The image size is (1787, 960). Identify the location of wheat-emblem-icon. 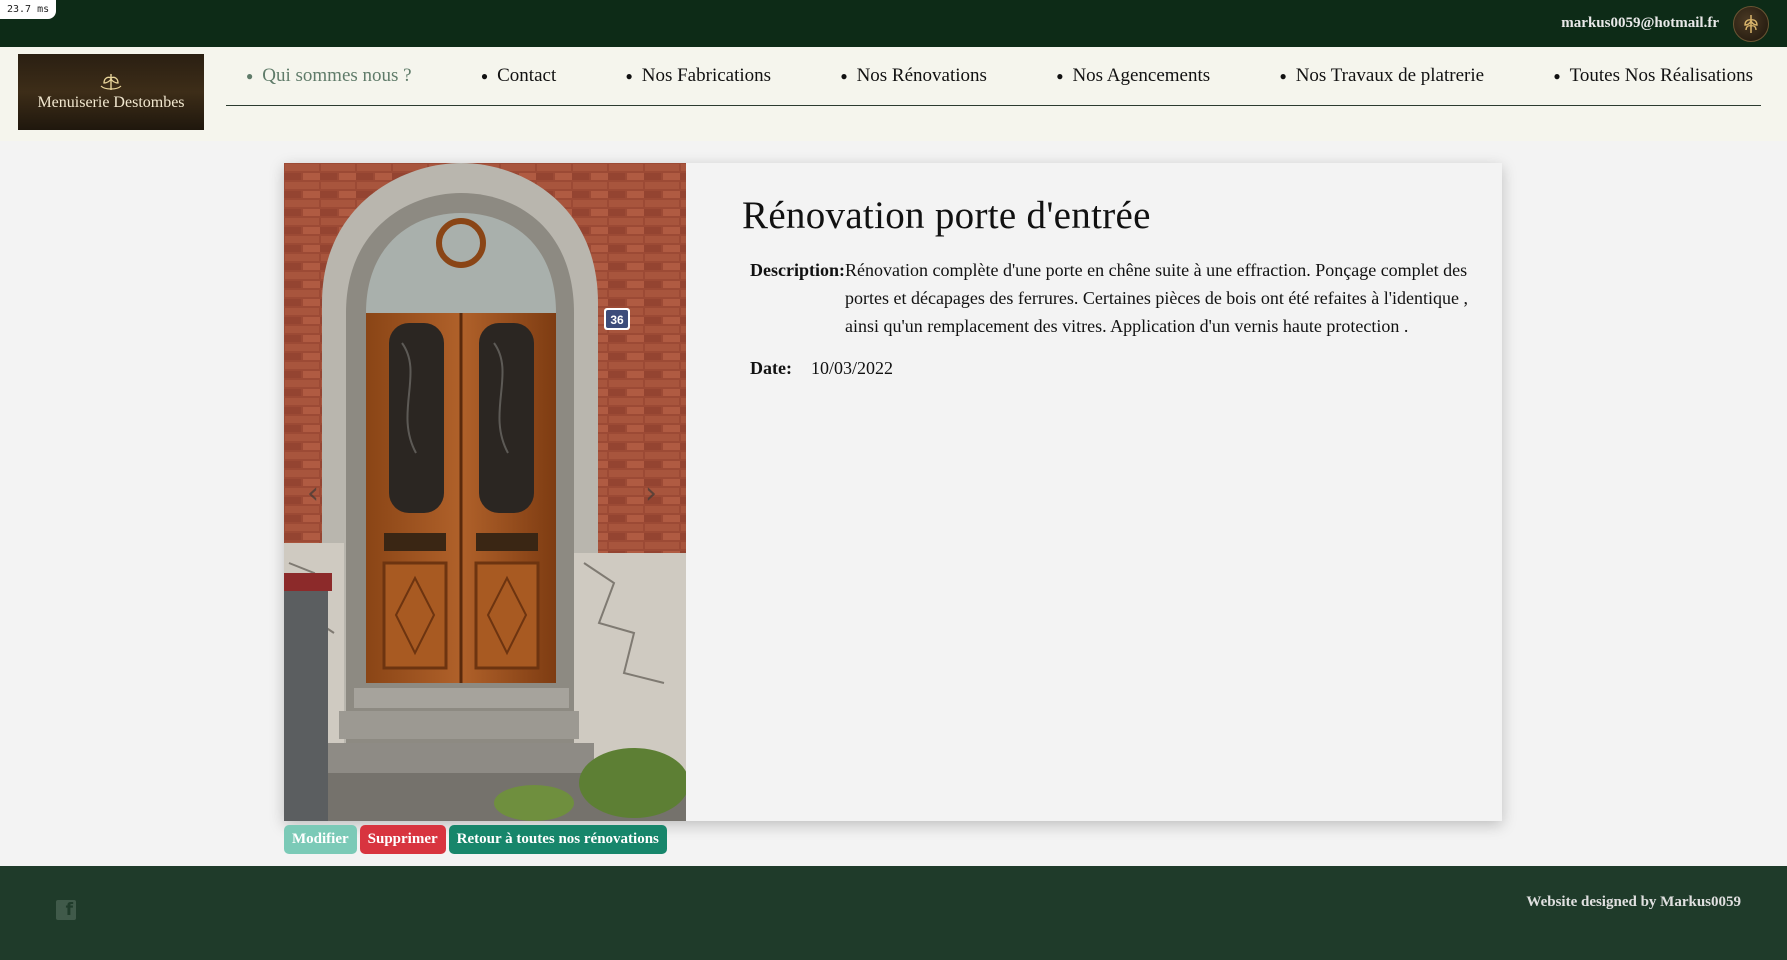
(1751, 23).